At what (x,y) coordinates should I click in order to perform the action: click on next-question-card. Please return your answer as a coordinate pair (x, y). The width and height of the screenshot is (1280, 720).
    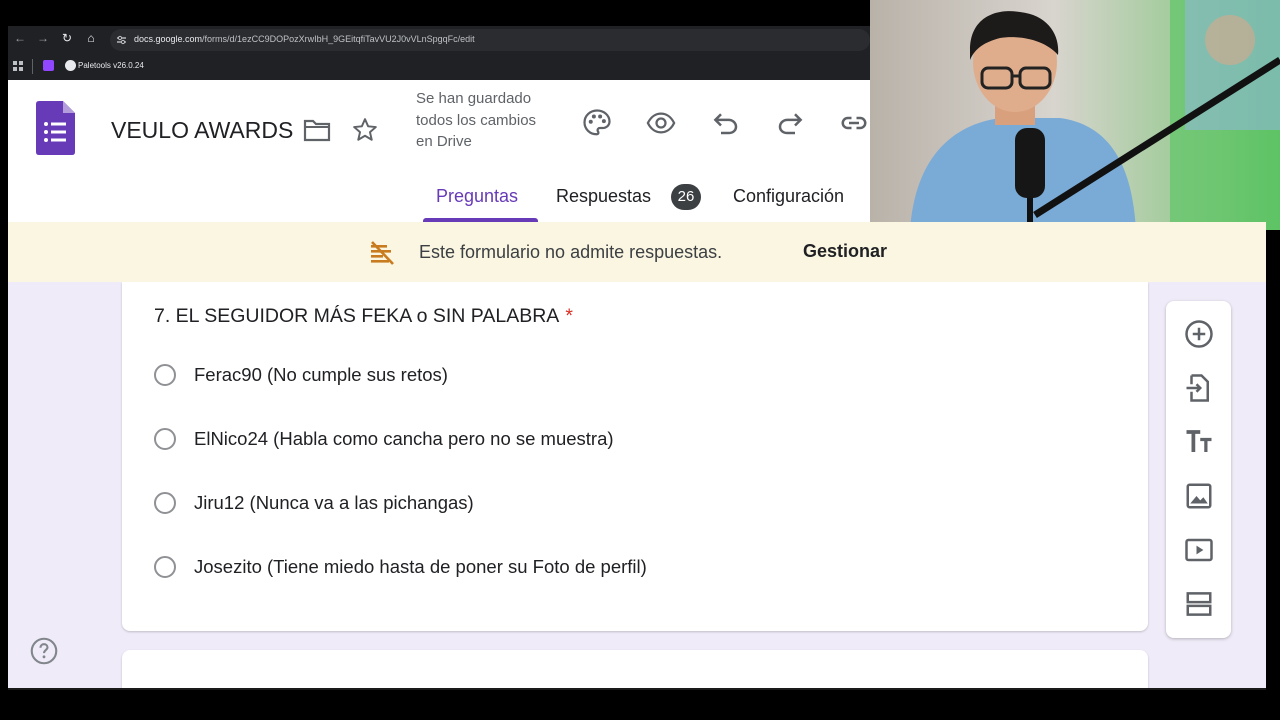
    Looking at the image, I should click on (635, 669).